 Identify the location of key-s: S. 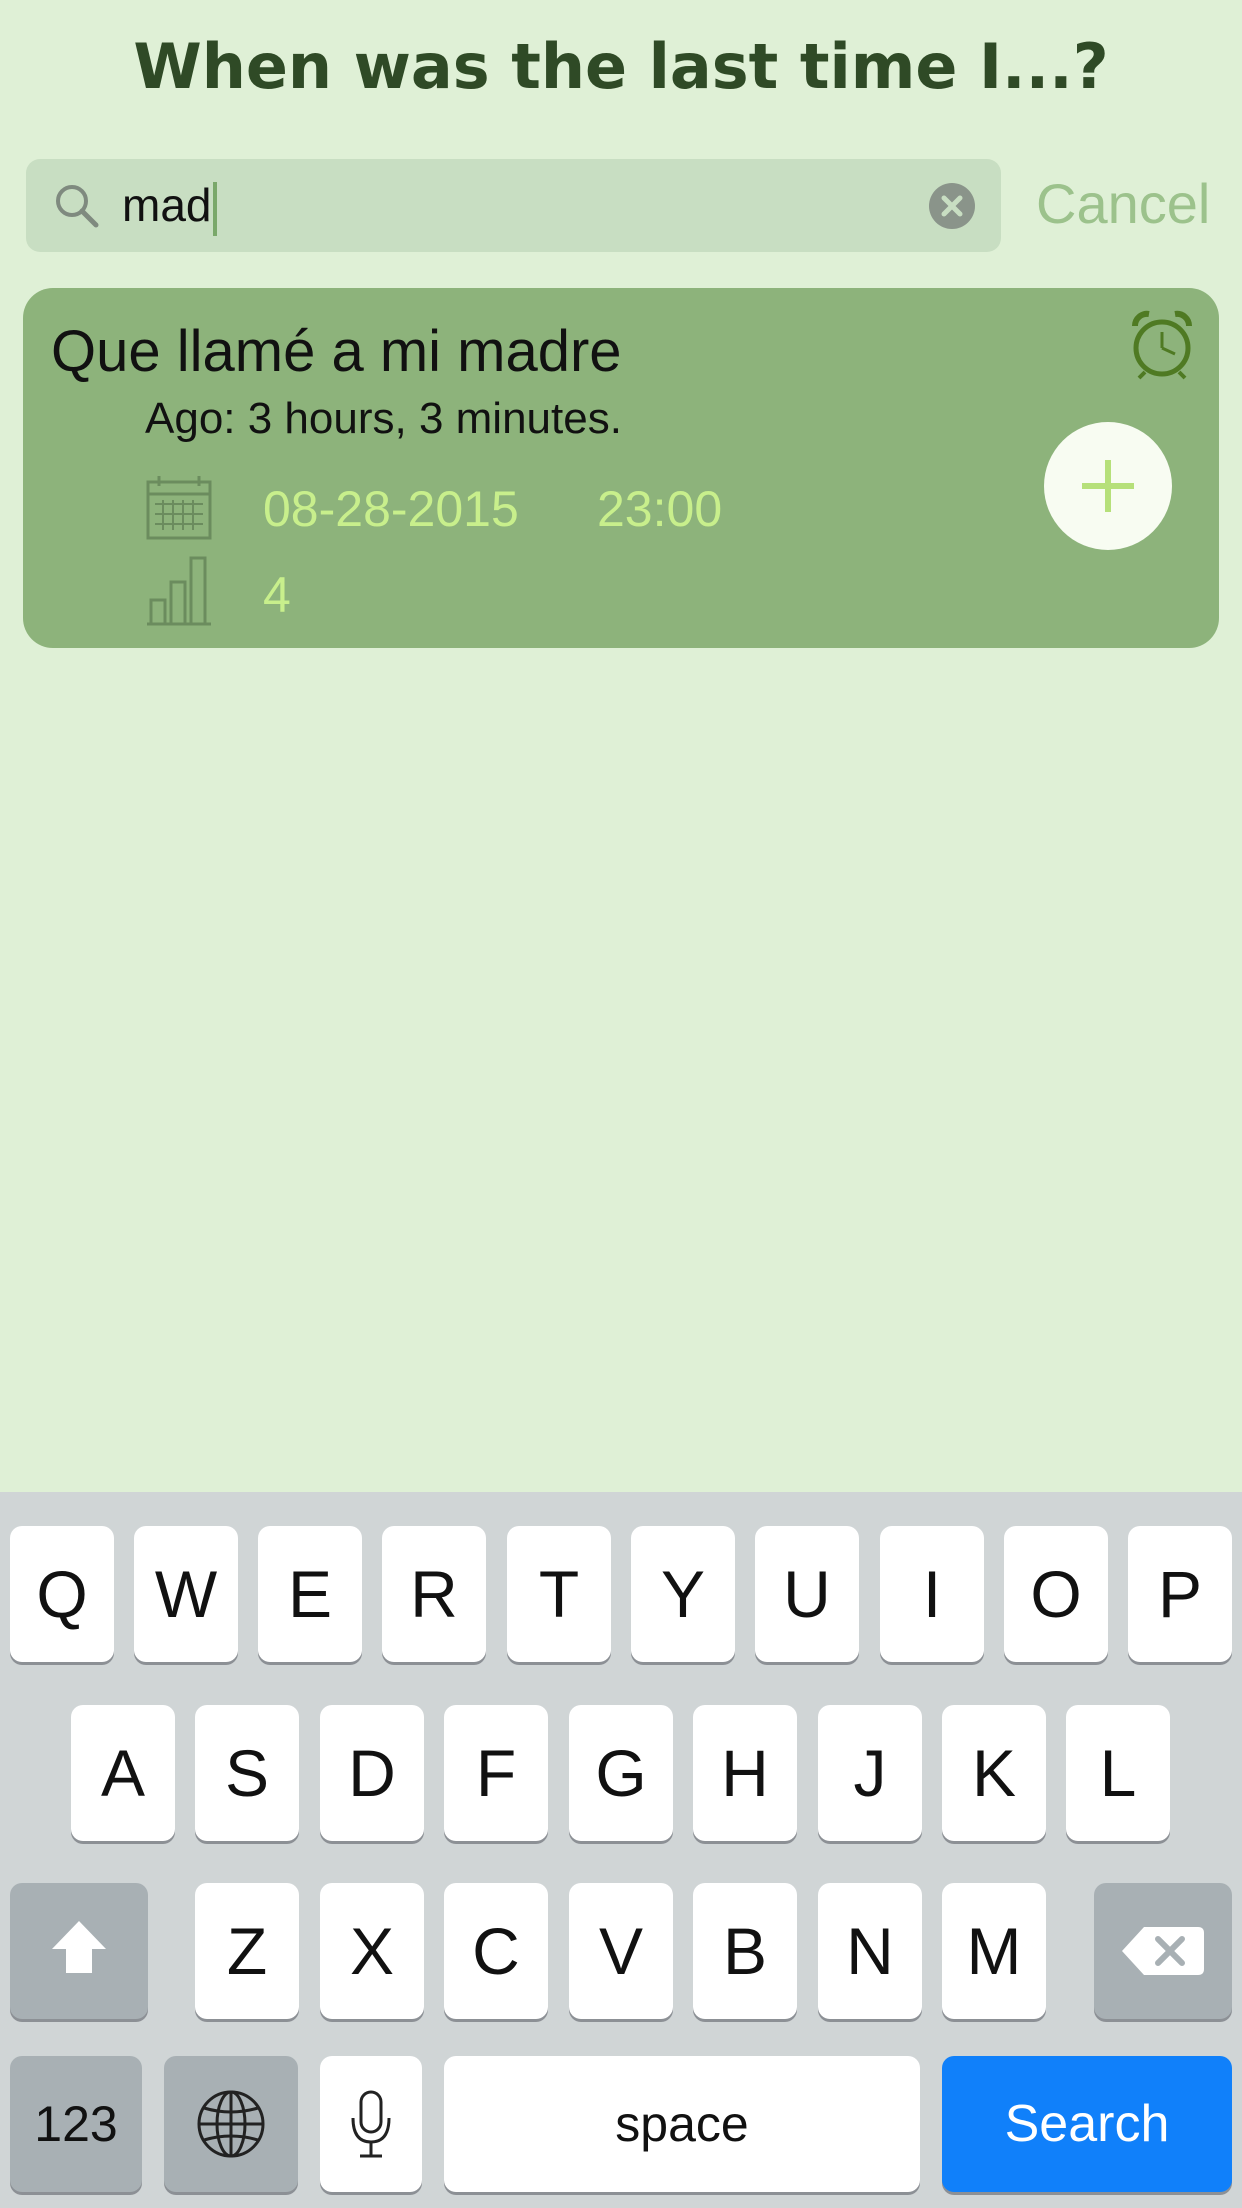
(247, 1773).